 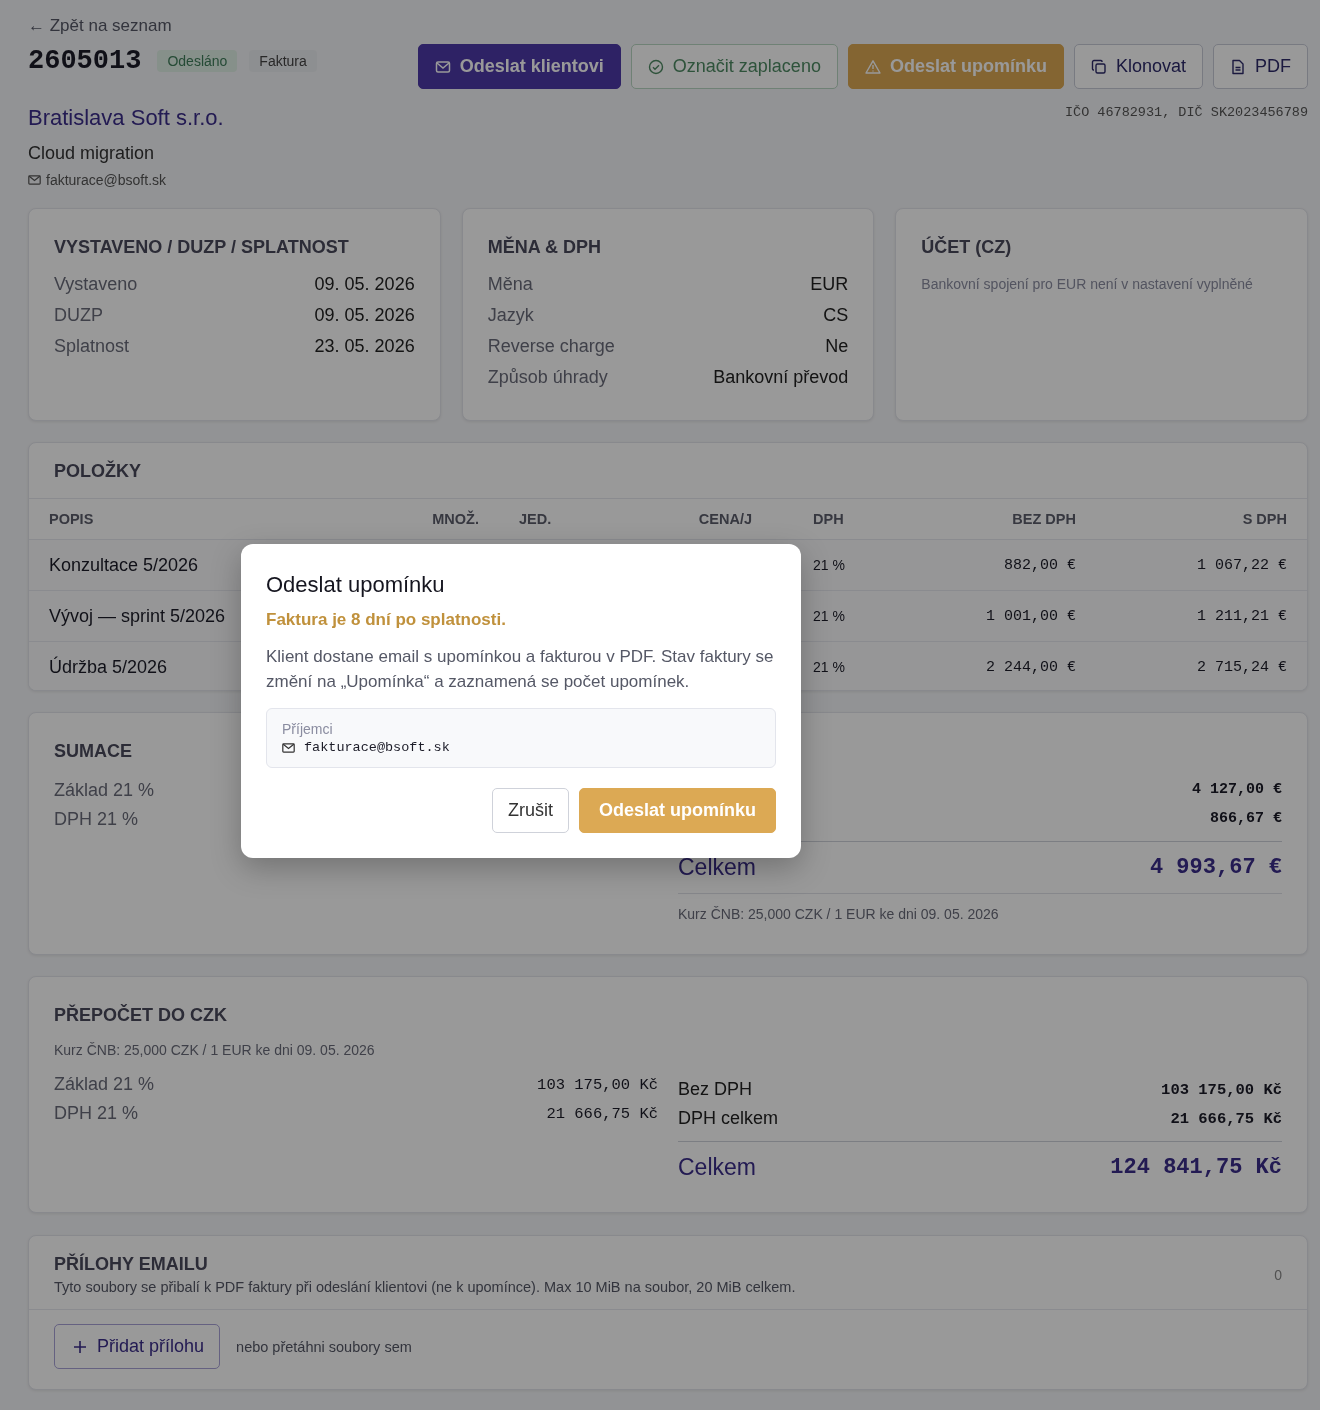 What do you see at coordinates (551, 346) in the screenshot?
I see `field-label: Reverse charge` at bounding box center [551, 346].